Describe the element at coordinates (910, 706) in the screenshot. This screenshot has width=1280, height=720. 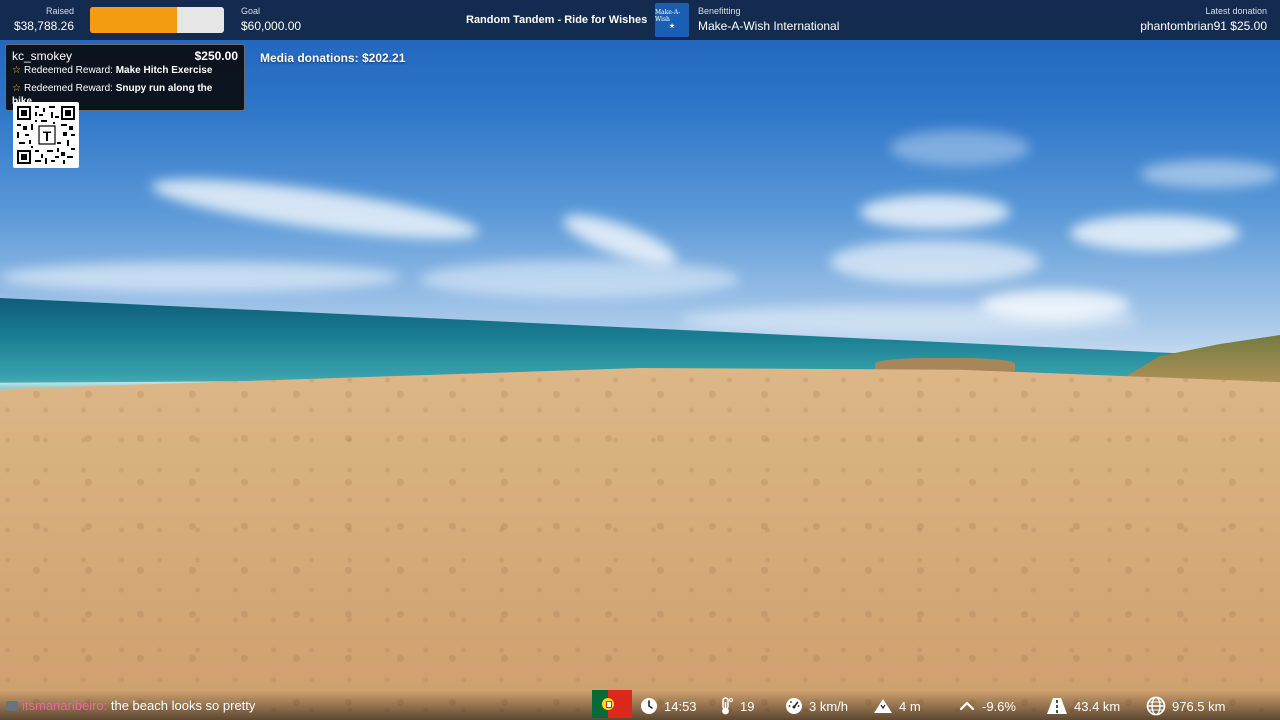
I see `elevation-value: 4 m` at that location.